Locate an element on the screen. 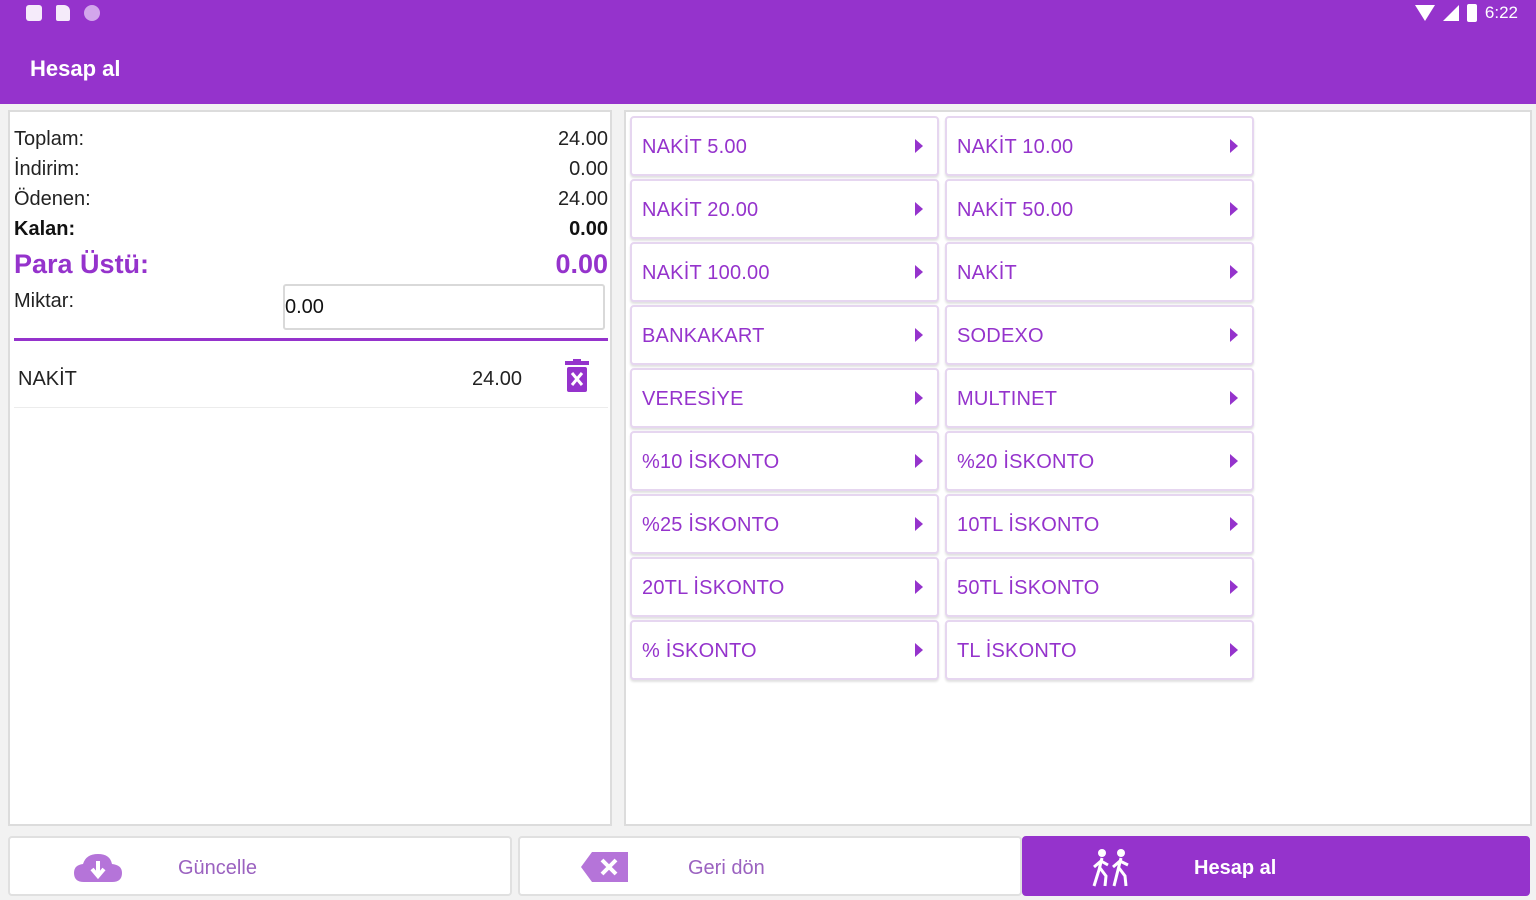  wifi-icon is located at coordinates (1424, 13).